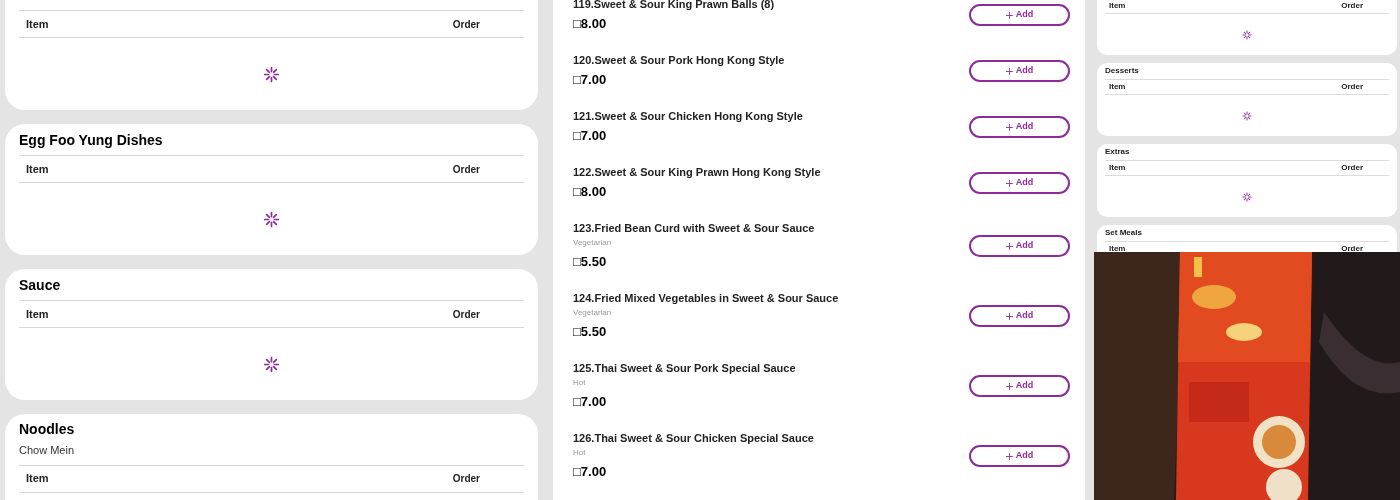 This screenshot has width=1400, height=500. I want to click on item-name: 122.Sweet & Sour King Prawn Hong Kong Style, so click(697, 172).